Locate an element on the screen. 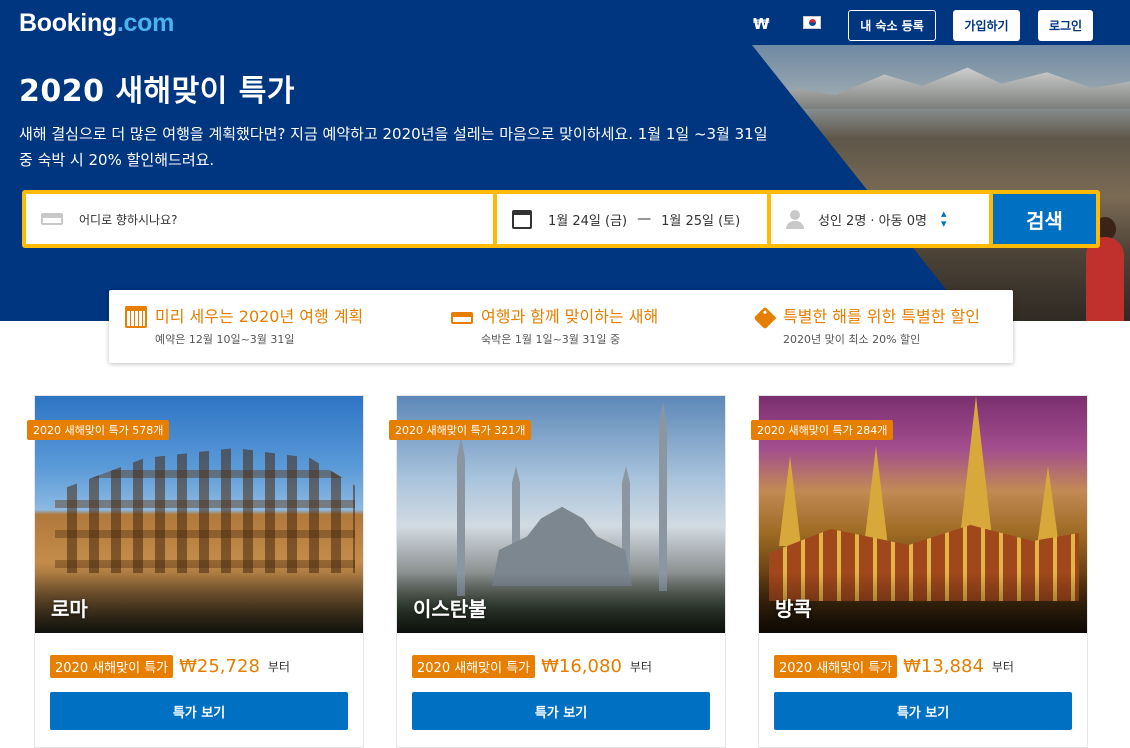  mountain-ridge is located at coordinates (941, 88).